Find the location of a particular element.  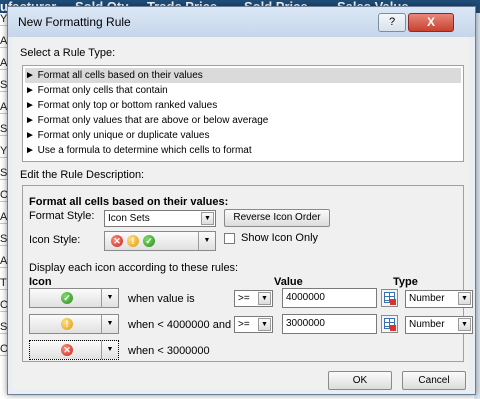

rule-2-range-picker-icon is located at coordinates (389, 324).